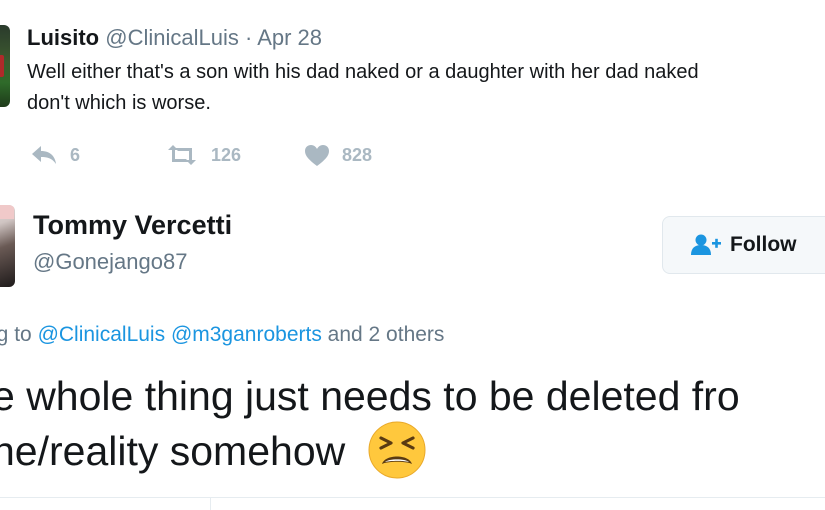 The width and height of the screenshot is (825, 510). What do you see at coordinates (110, 262) in the screenshot?
I see `main-author-handle: @Gonejango87` at bounding box center [110, 262].